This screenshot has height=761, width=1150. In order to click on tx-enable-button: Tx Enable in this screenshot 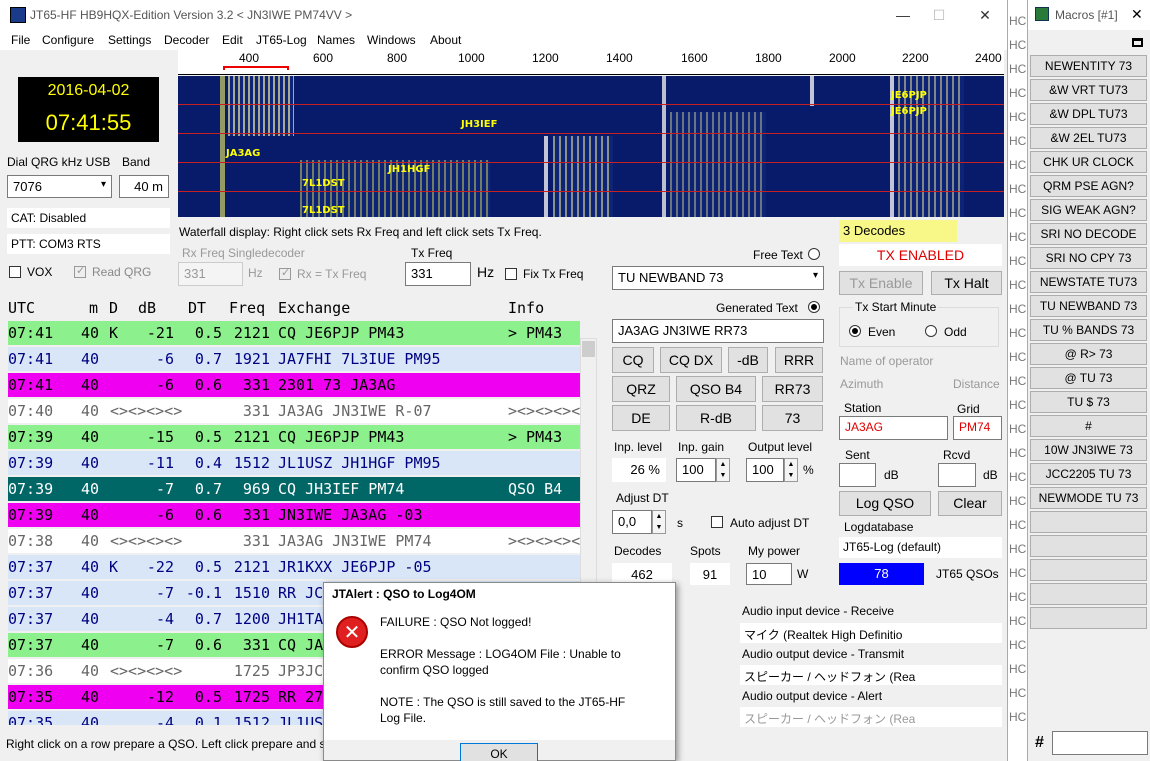, I will do `click(881, 283)`.